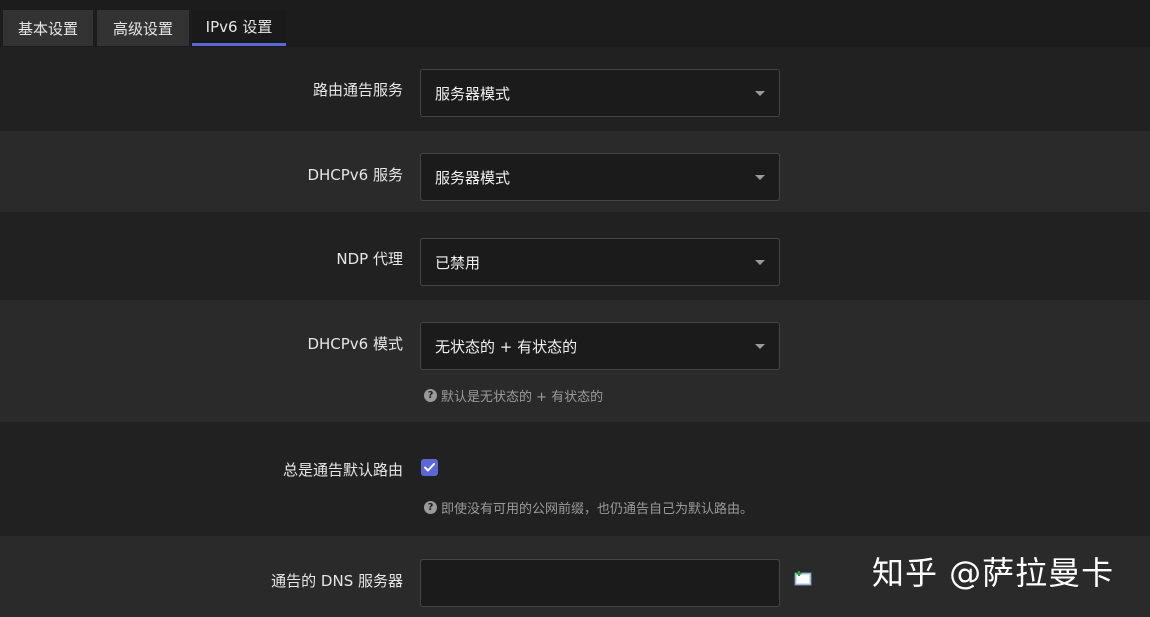 This screenshot has height=617, width=1150. I want to click on ndp-proxy-label: NDP 代理, so click(369, 259).